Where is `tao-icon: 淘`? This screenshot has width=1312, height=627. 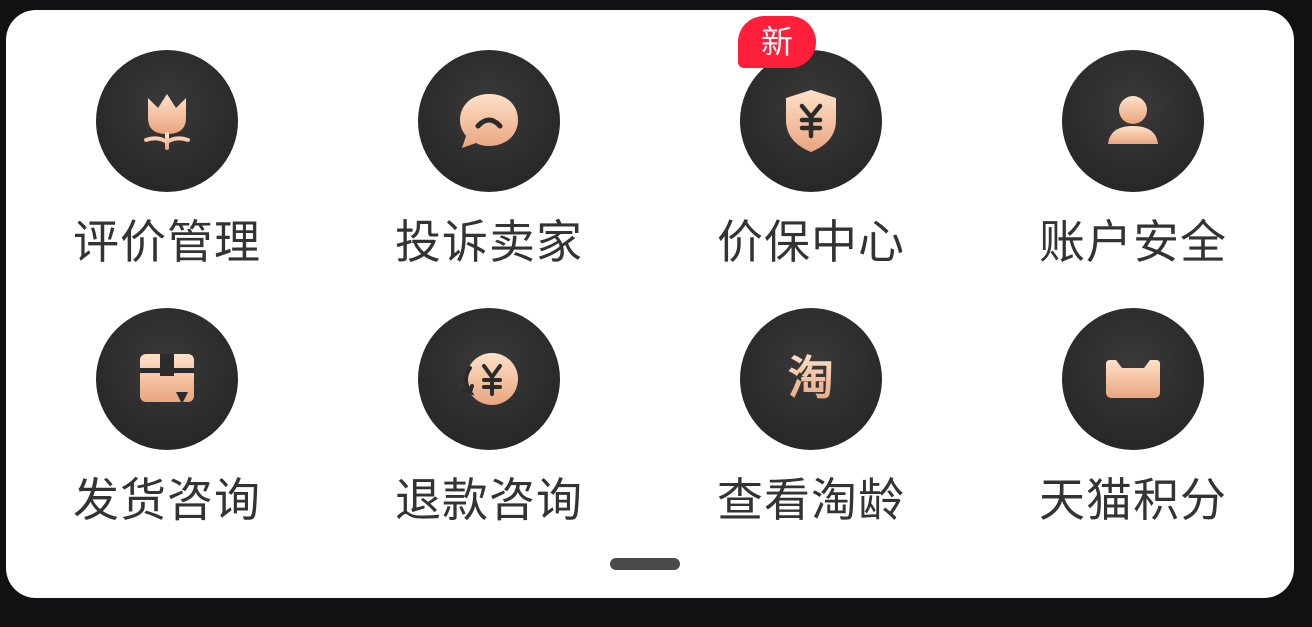
tao-icon: 淘 is located at coordinates (811, 378).